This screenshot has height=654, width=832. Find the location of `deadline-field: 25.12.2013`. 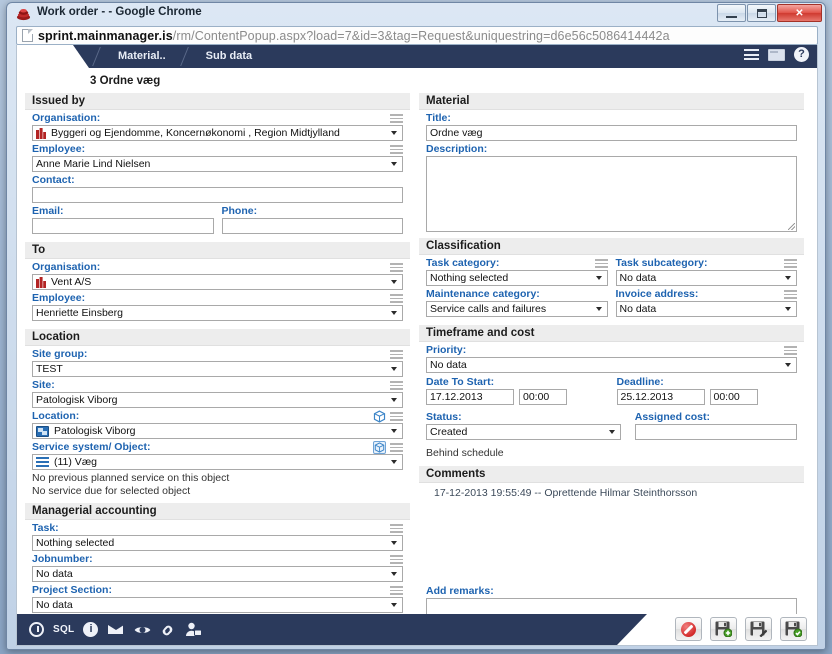

deadline-field: 25.12.2013 is located at coordinates (660, 397).